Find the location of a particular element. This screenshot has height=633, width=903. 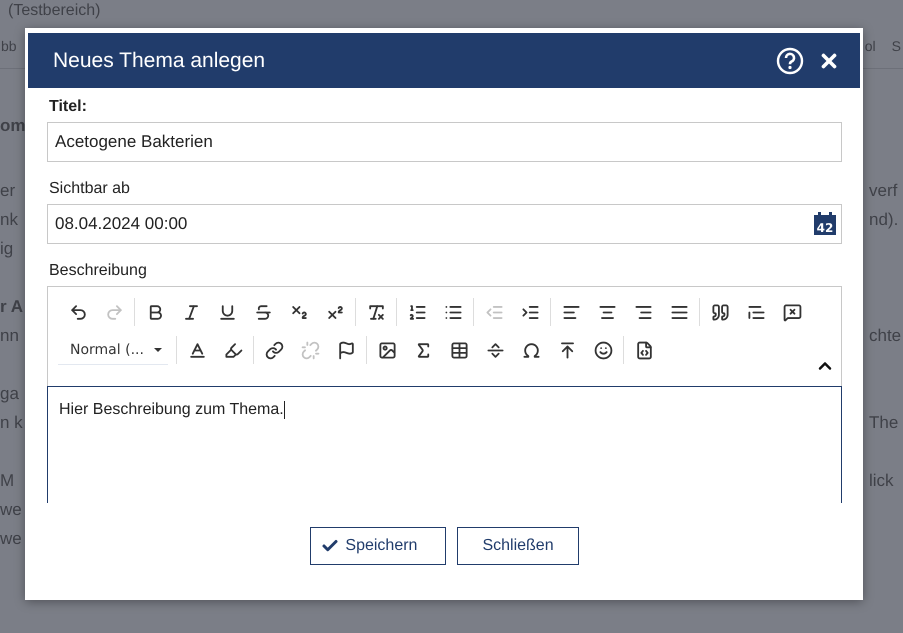

title-input: Acetogene Bakterien is located at coordinates (444, 142).